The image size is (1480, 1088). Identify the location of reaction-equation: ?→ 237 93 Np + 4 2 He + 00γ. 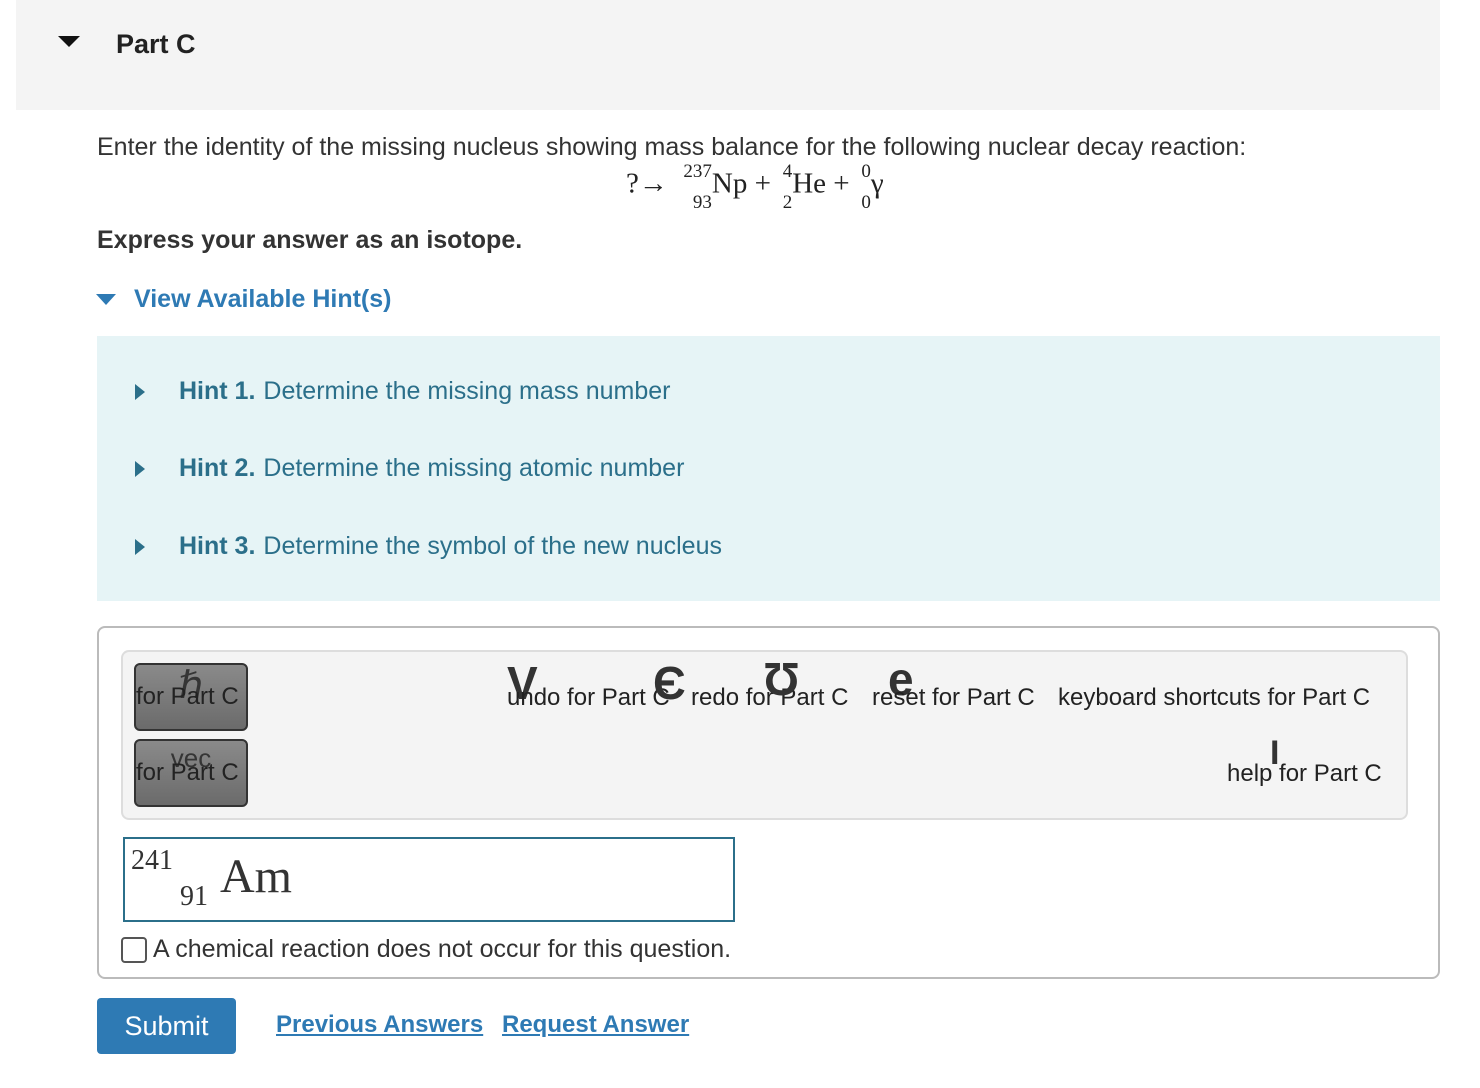
(755, 187).